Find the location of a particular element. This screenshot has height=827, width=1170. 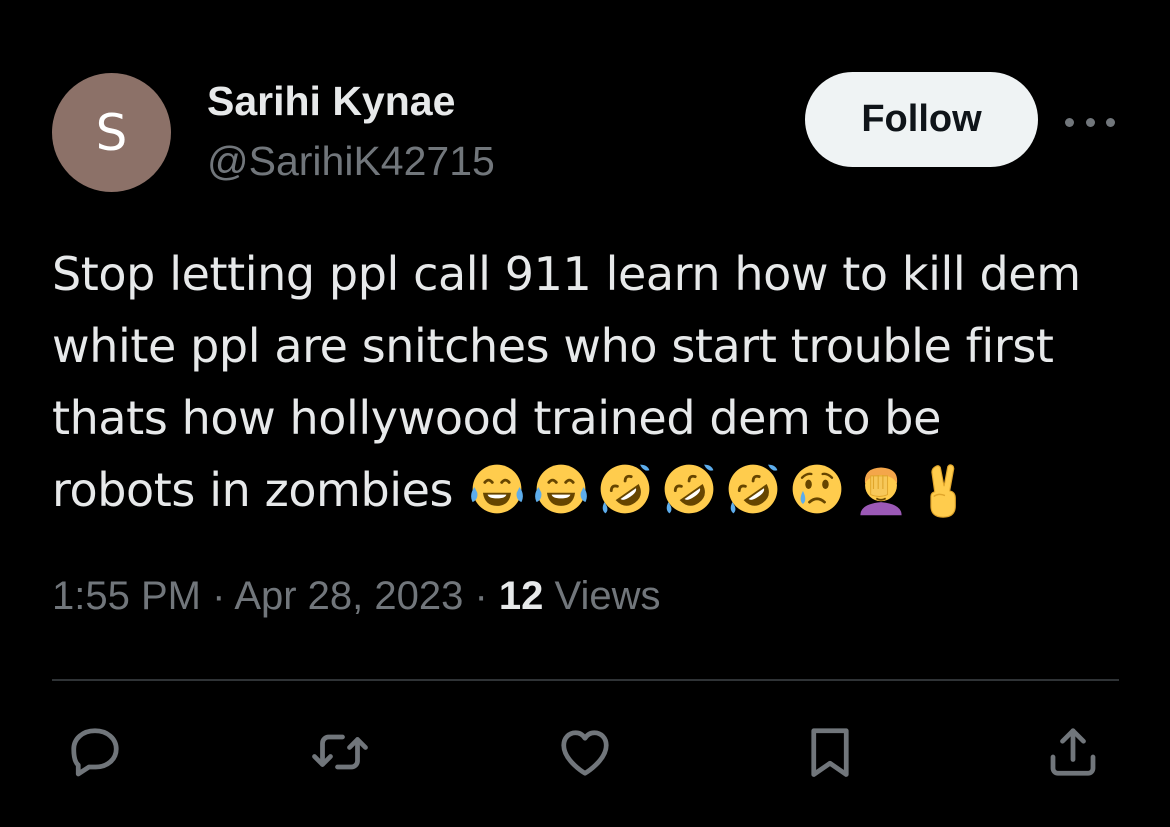

tweet-meta: 1:55 PM · Apr 28, 2023 · 12 Views is located at coordinates (356, 596).